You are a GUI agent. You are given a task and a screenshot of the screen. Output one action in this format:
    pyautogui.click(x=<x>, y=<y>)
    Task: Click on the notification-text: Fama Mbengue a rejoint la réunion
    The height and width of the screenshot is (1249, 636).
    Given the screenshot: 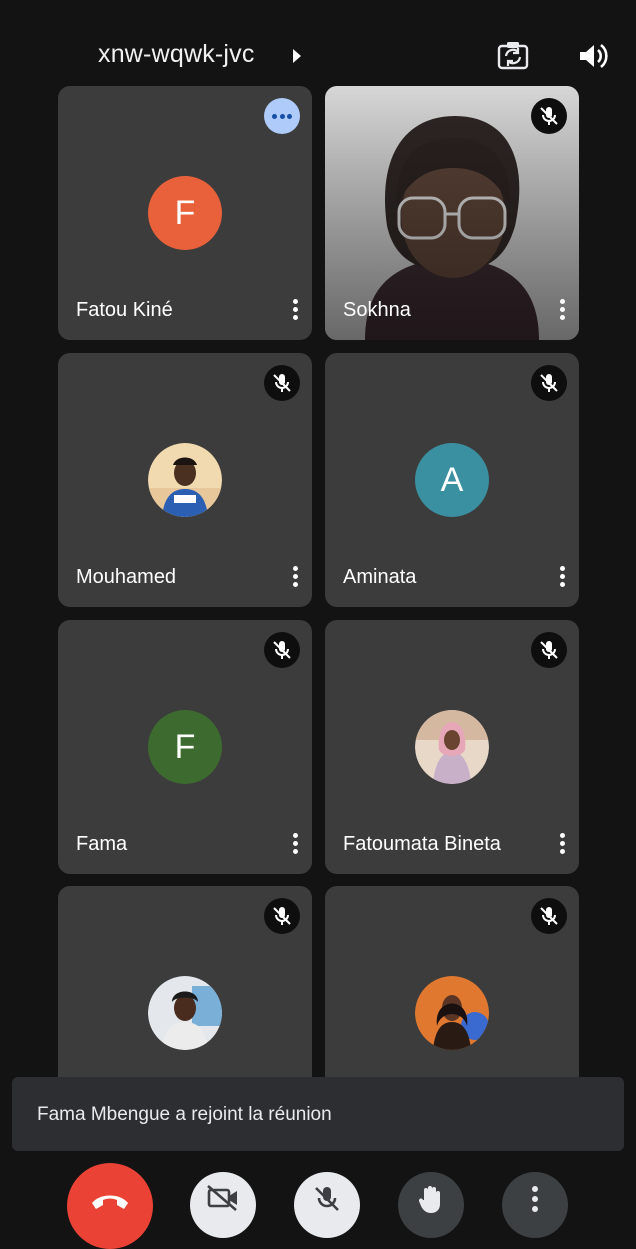 What is the action you would take?
    pyautogui.click(x=184, y=1114)
    